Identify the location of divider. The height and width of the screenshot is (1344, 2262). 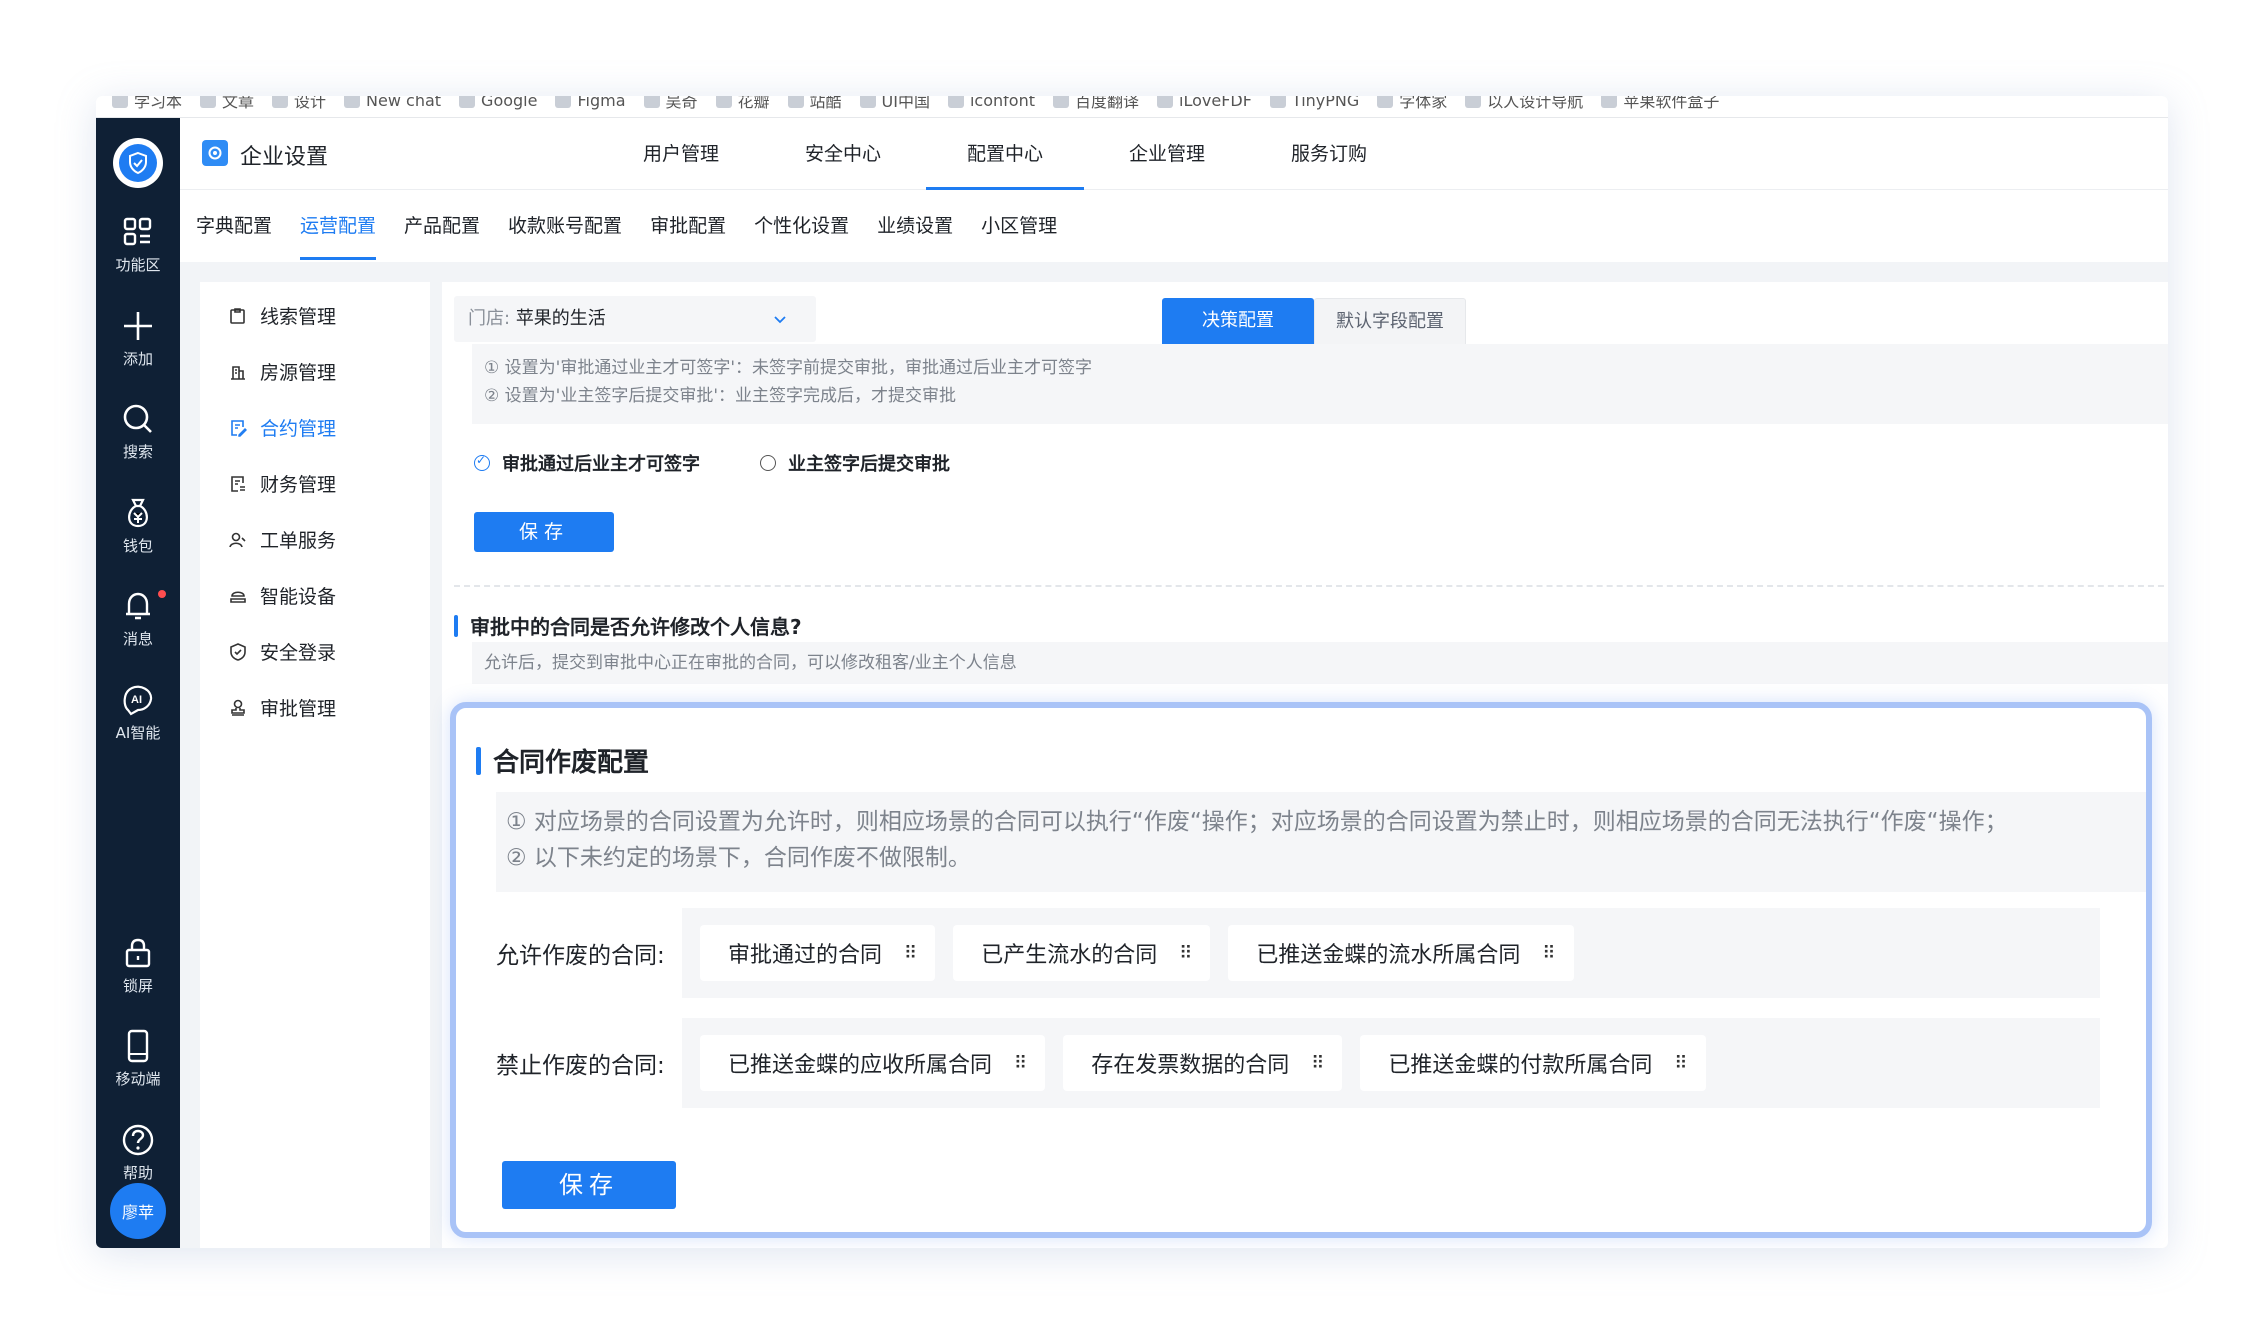
(1311, 586).